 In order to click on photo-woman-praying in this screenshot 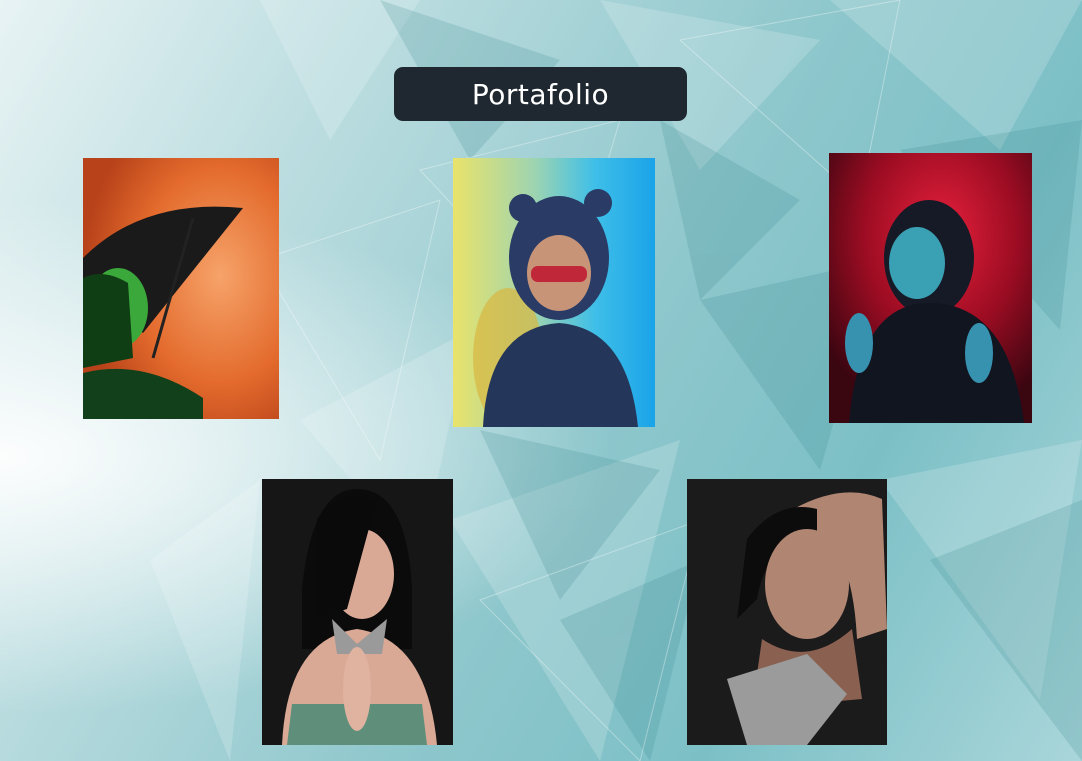, I will do `click(357, 612)`.